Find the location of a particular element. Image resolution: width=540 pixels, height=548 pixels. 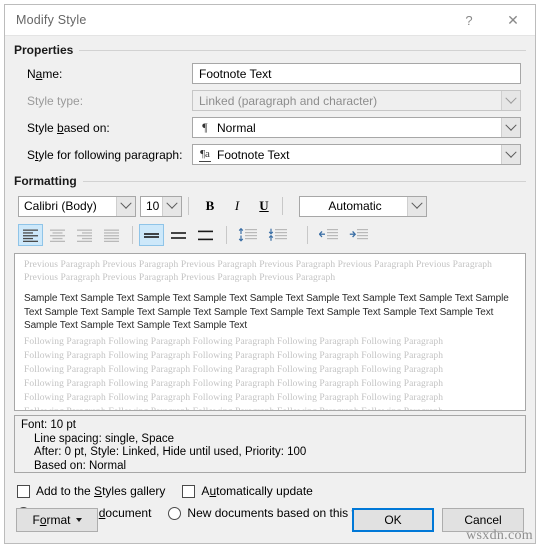

decrease-indent-button is located at coordinates (328, 235).